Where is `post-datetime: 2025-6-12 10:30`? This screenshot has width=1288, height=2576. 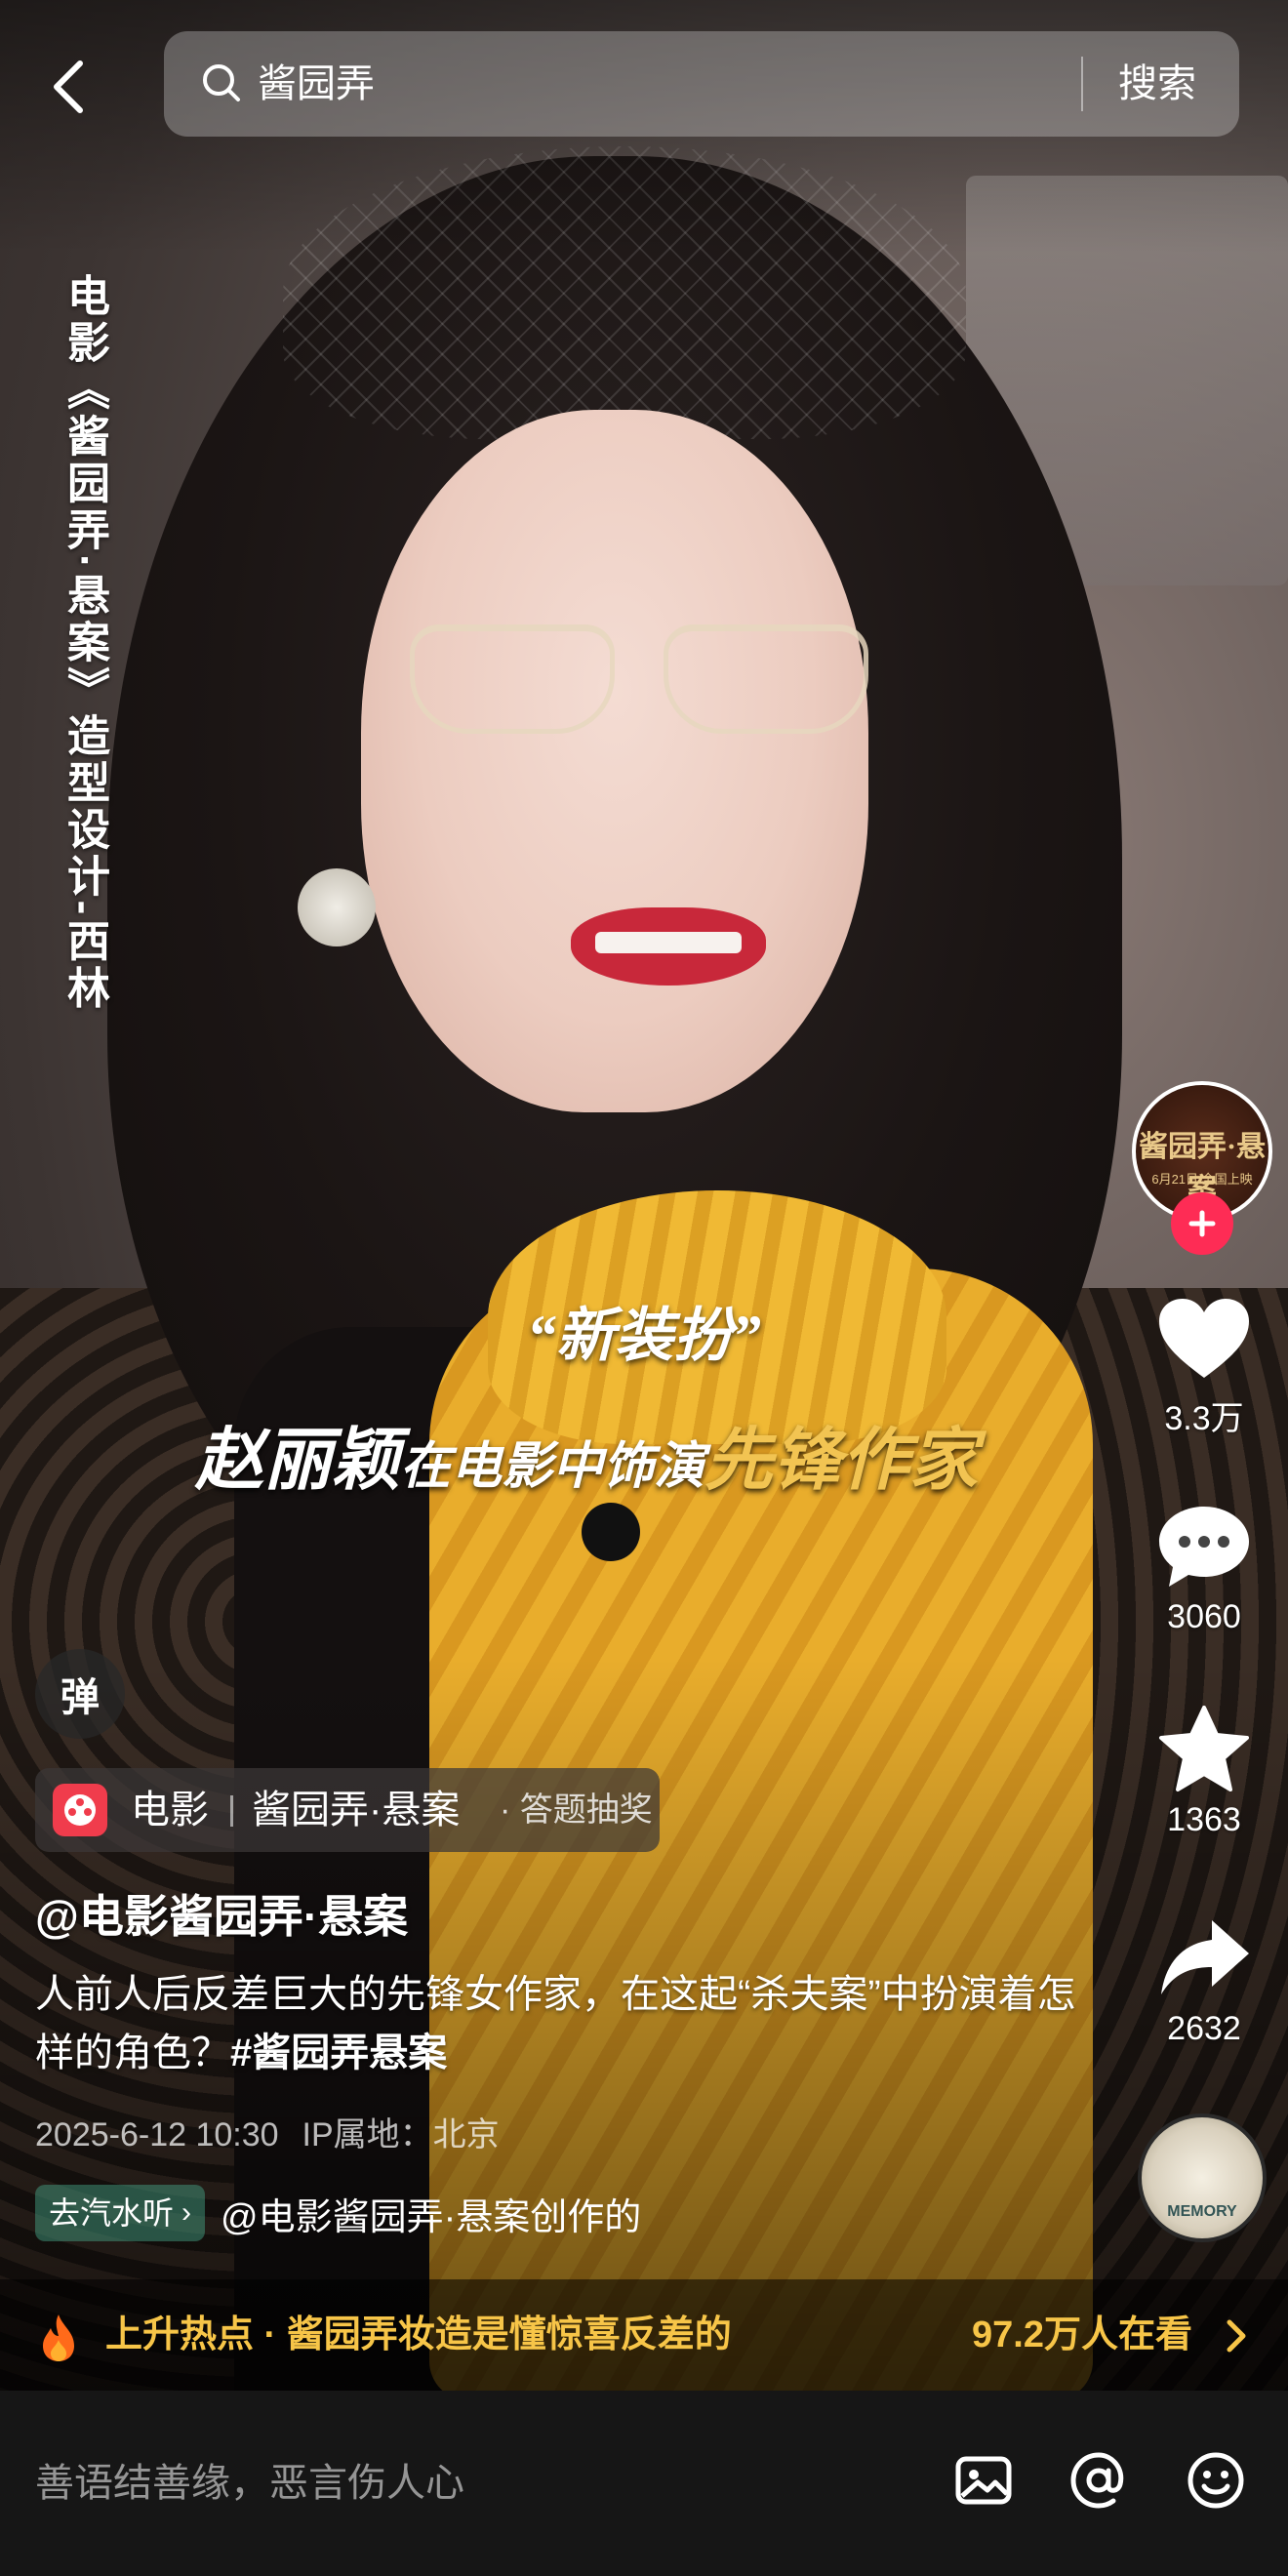 post-datetime: 2025-6-12 10:30 is located at coordinates (157, 2134).